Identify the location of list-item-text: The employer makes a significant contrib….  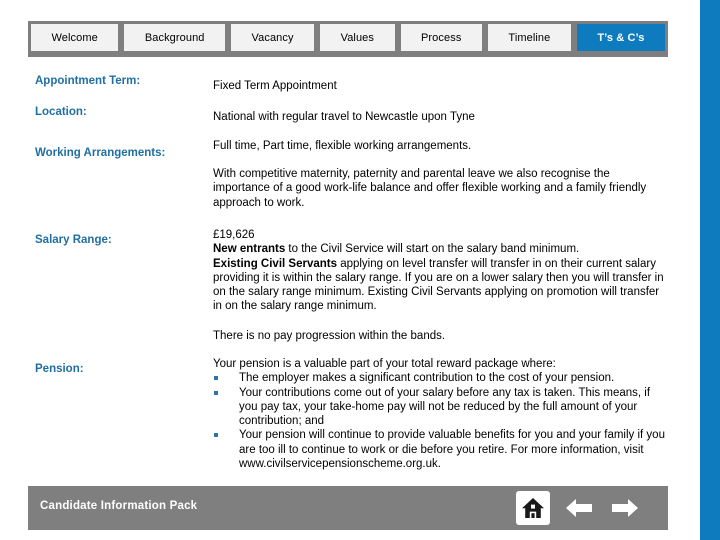
(427, 378).